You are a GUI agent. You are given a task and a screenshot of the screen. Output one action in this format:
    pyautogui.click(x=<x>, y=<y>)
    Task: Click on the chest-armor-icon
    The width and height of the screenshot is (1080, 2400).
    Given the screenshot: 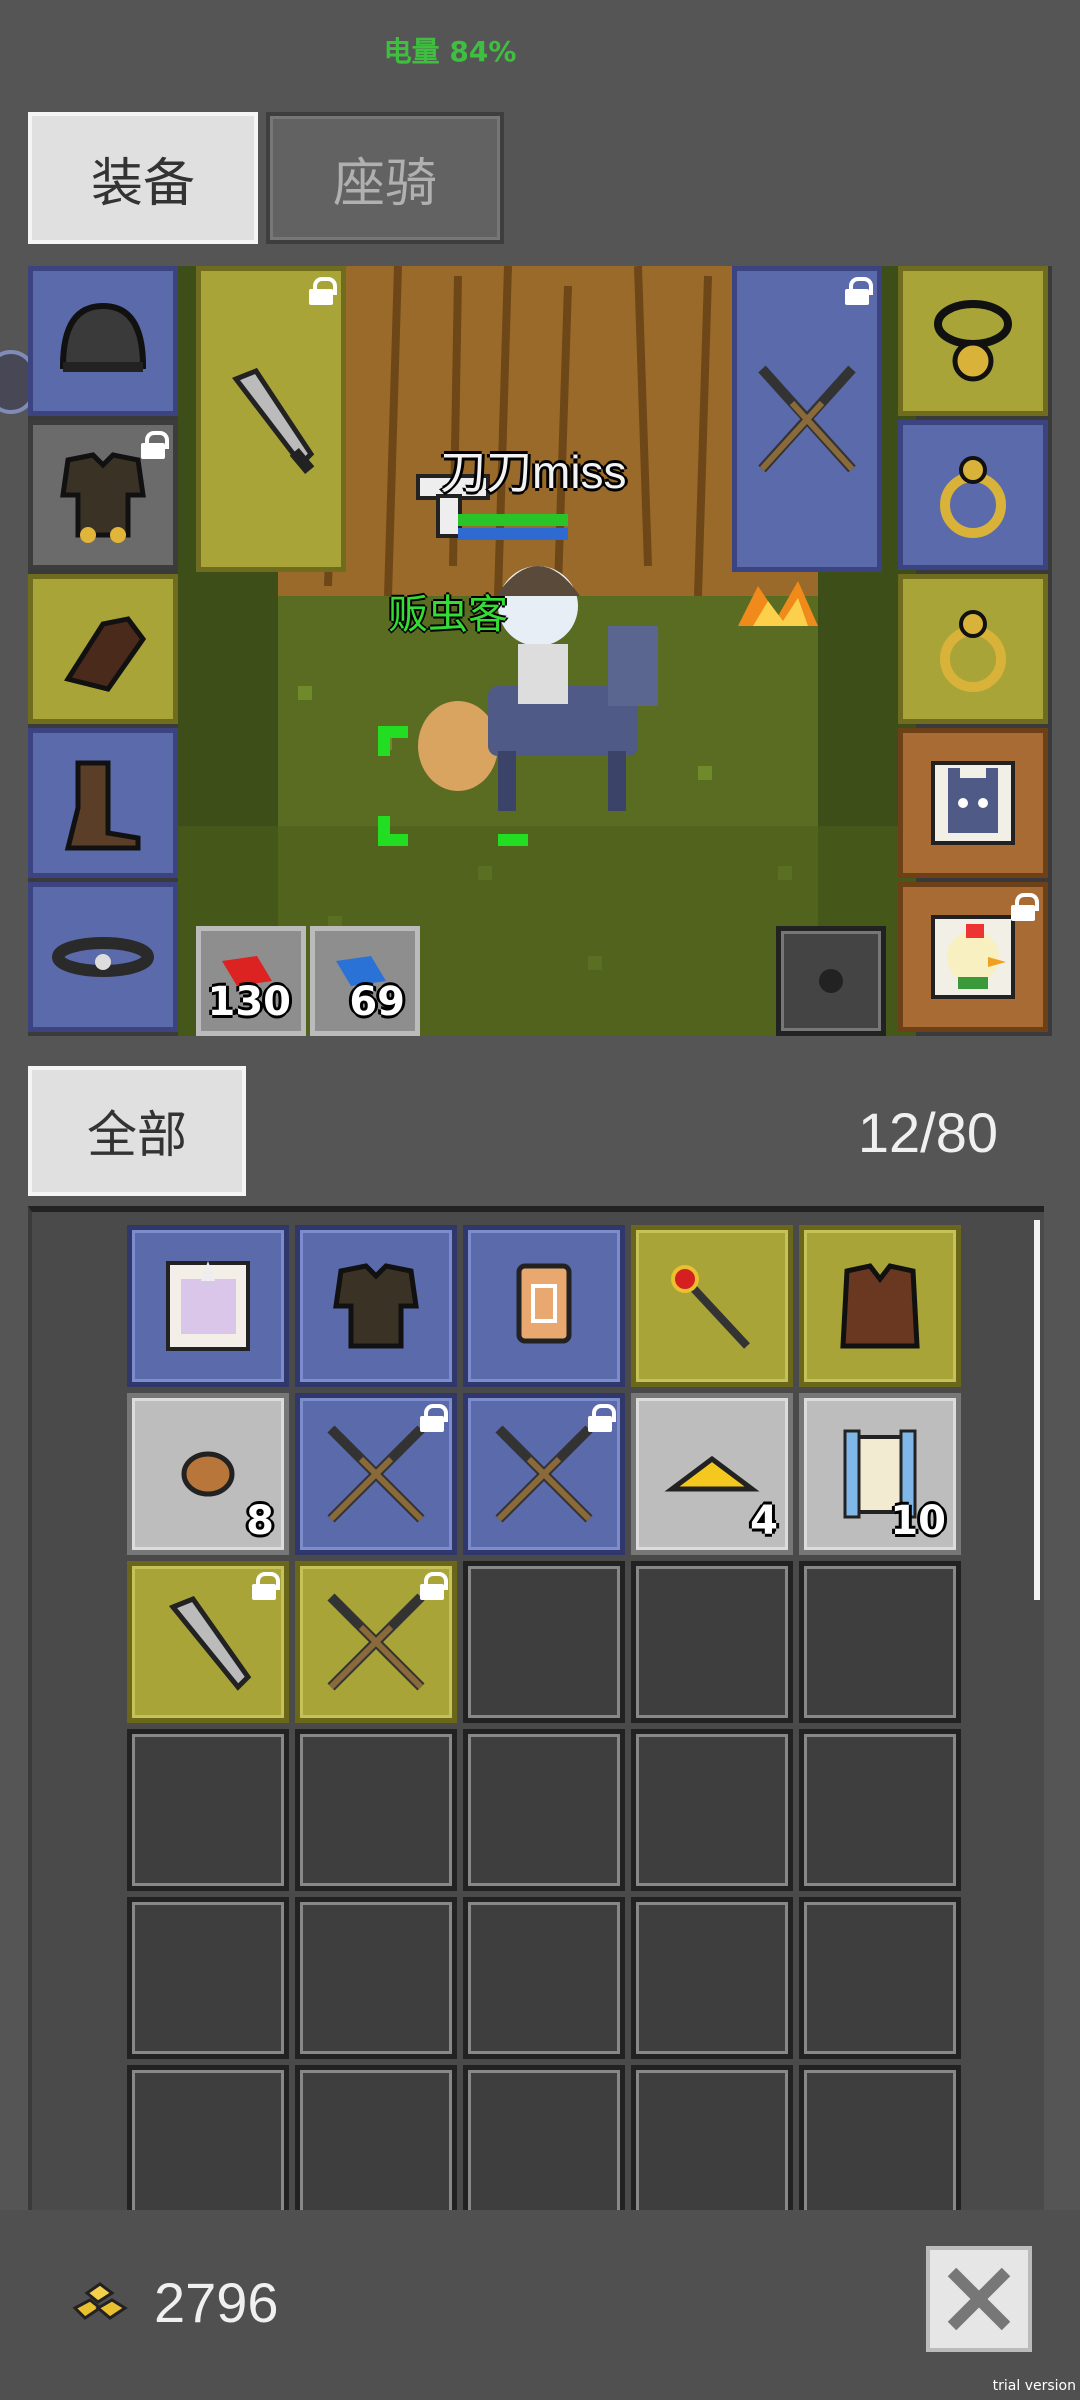 What is the action you would take?
    pyautogui.click(x=376, y=1306)
    